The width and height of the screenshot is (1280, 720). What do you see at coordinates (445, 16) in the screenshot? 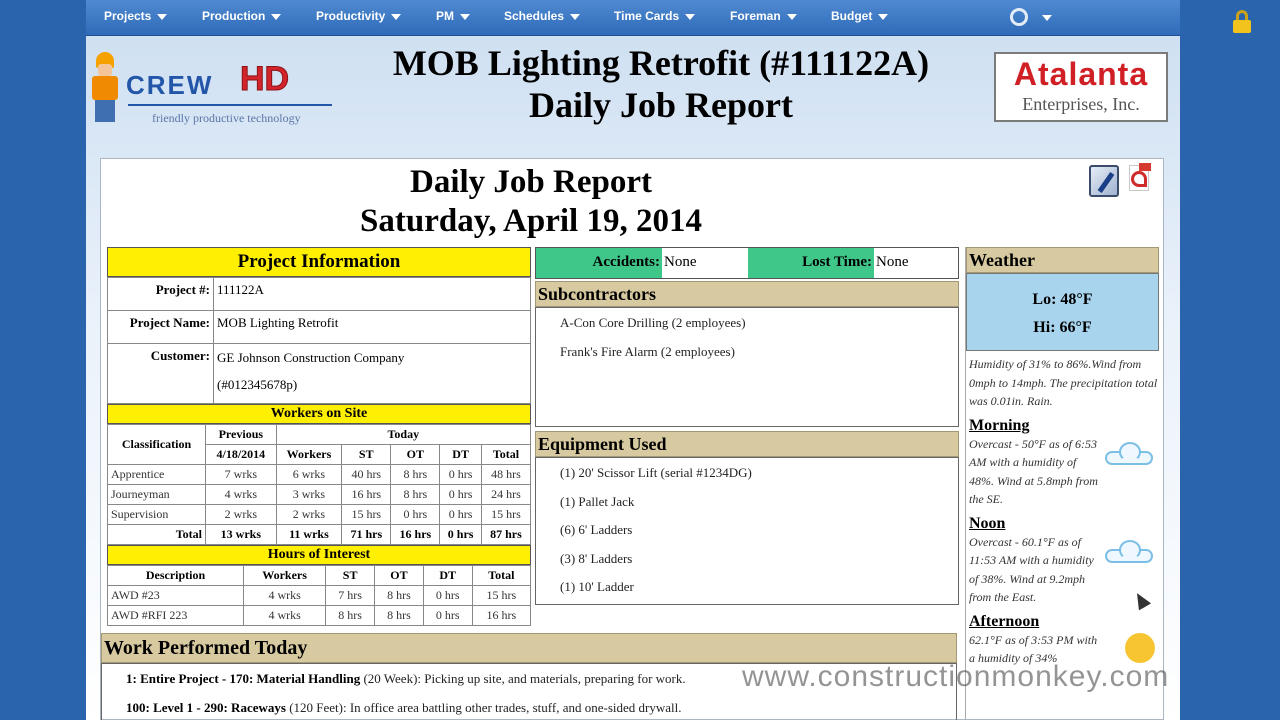
I see `nav-label: PM` at bounding box center [445, 16].